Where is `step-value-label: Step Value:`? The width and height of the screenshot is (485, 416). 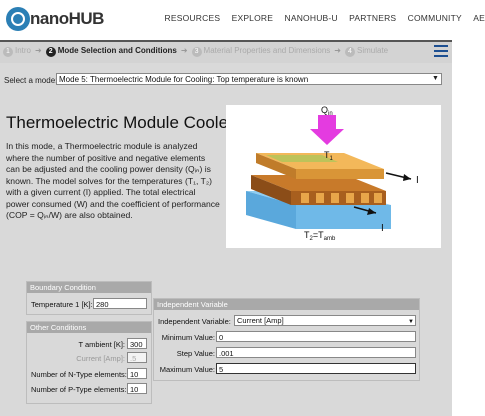
step-value-label: Step Value: is located at coordinates (195, 353).